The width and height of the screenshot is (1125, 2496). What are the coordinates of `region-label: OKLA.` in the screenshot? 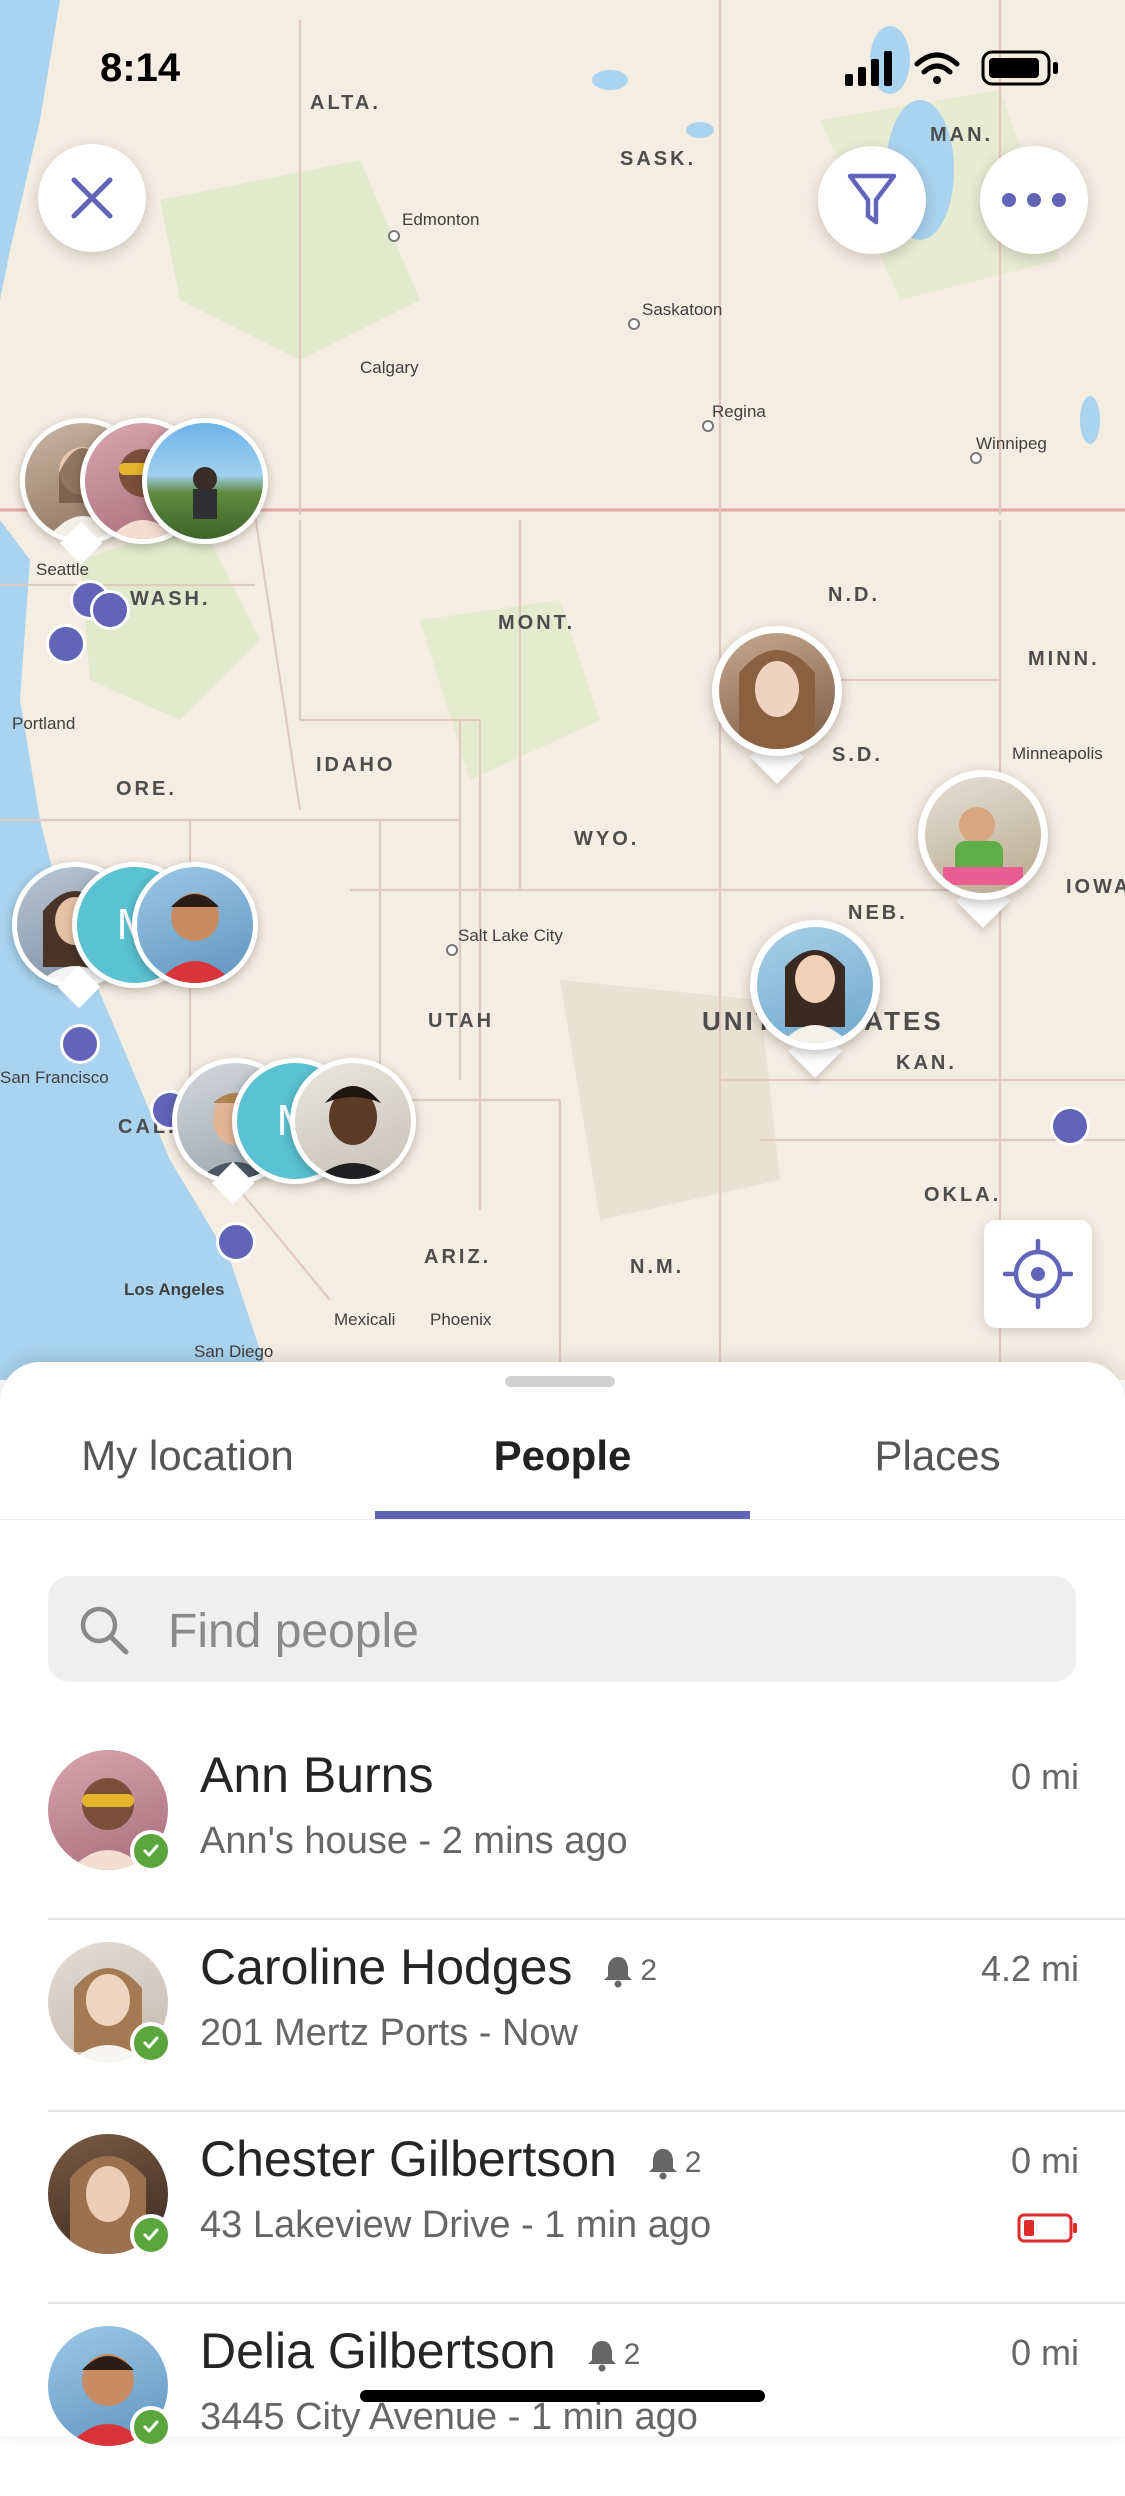 It's located at (963, 1195).